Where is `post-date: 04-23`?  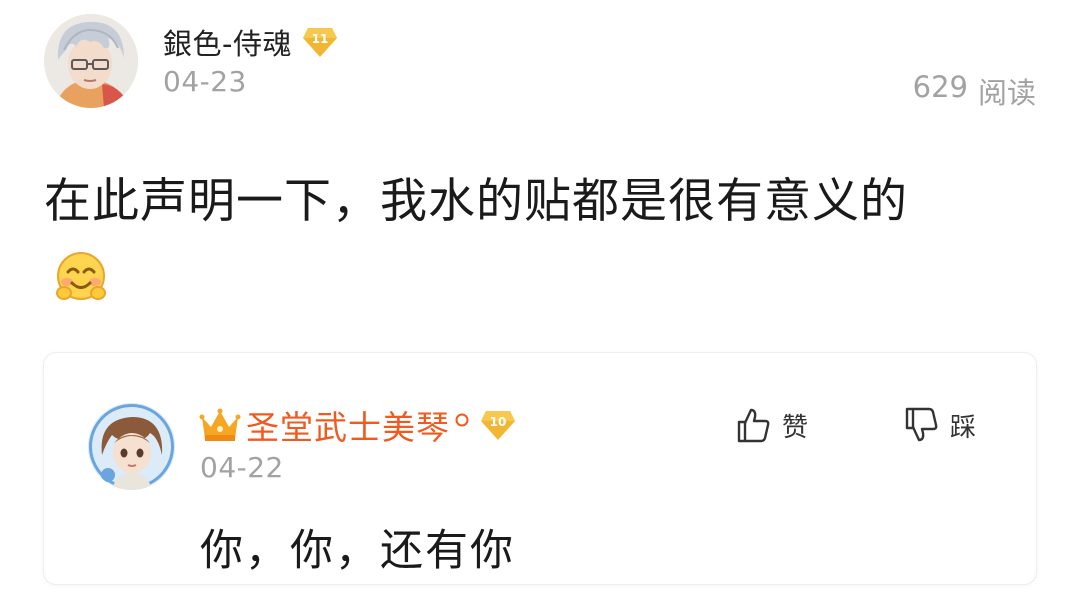 post-date: 04-23 is located at coordinates (205, 81).